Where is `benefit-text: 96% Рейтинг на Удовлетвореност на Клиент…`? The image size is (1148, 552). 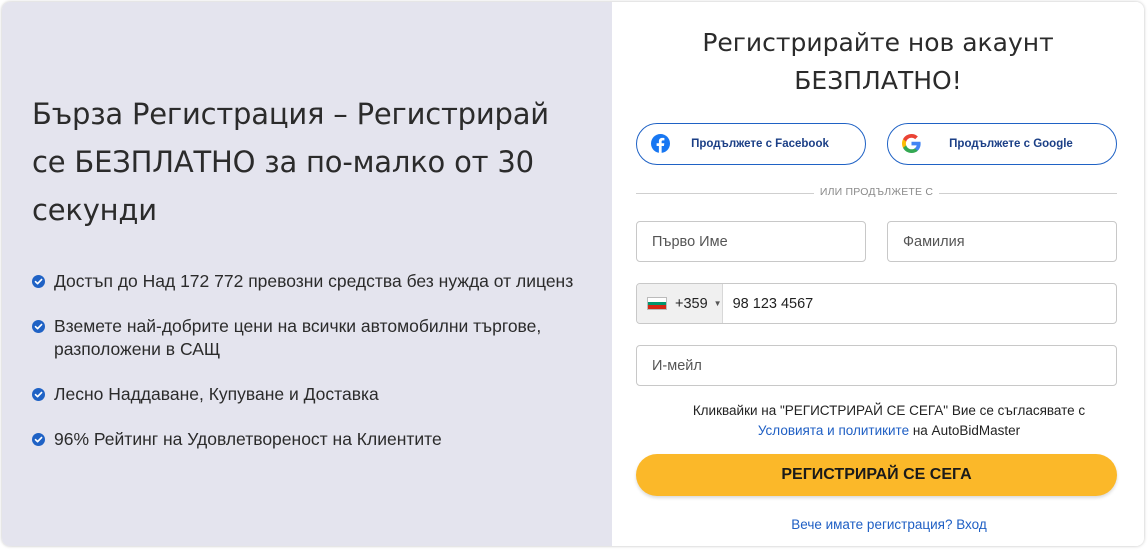
benefit-text: 96% Рейтинг на Удовлетвореност на Клиент… is located at coordinates (248, 439).